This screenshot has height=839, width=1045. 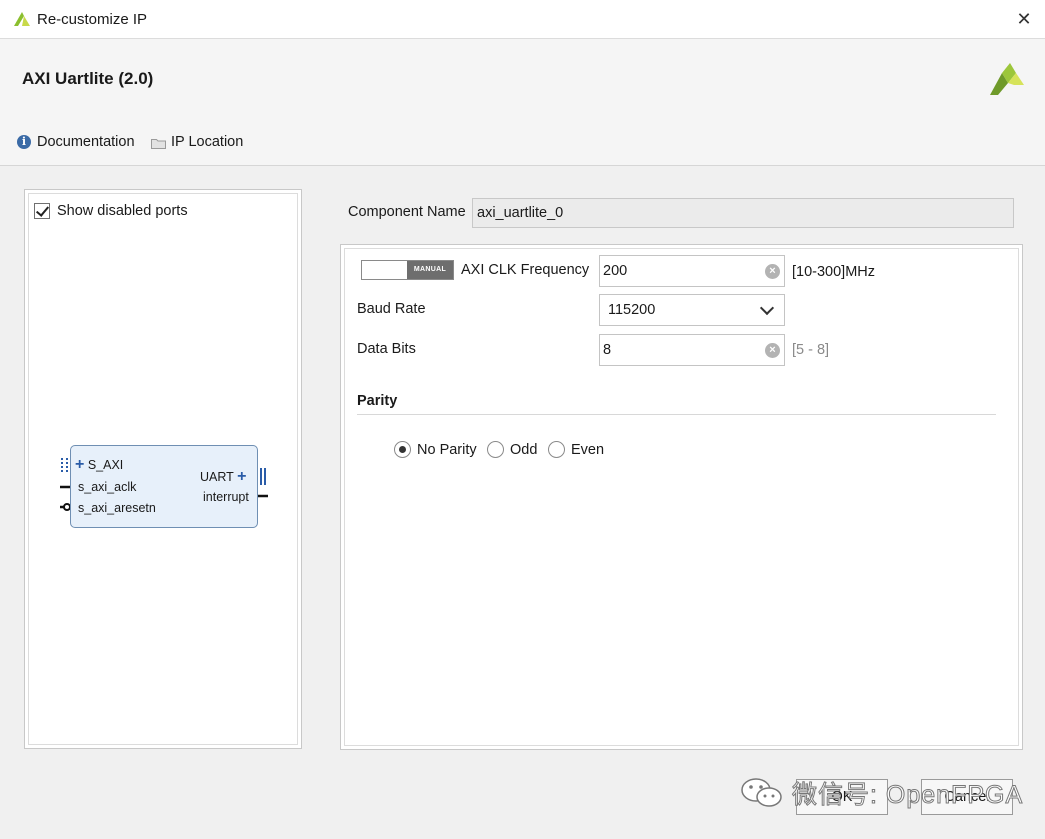 What do you see at coordinates (402, 449) in the screenshot?
I see `radio-selected-icon` at bounding box center [402, 449].